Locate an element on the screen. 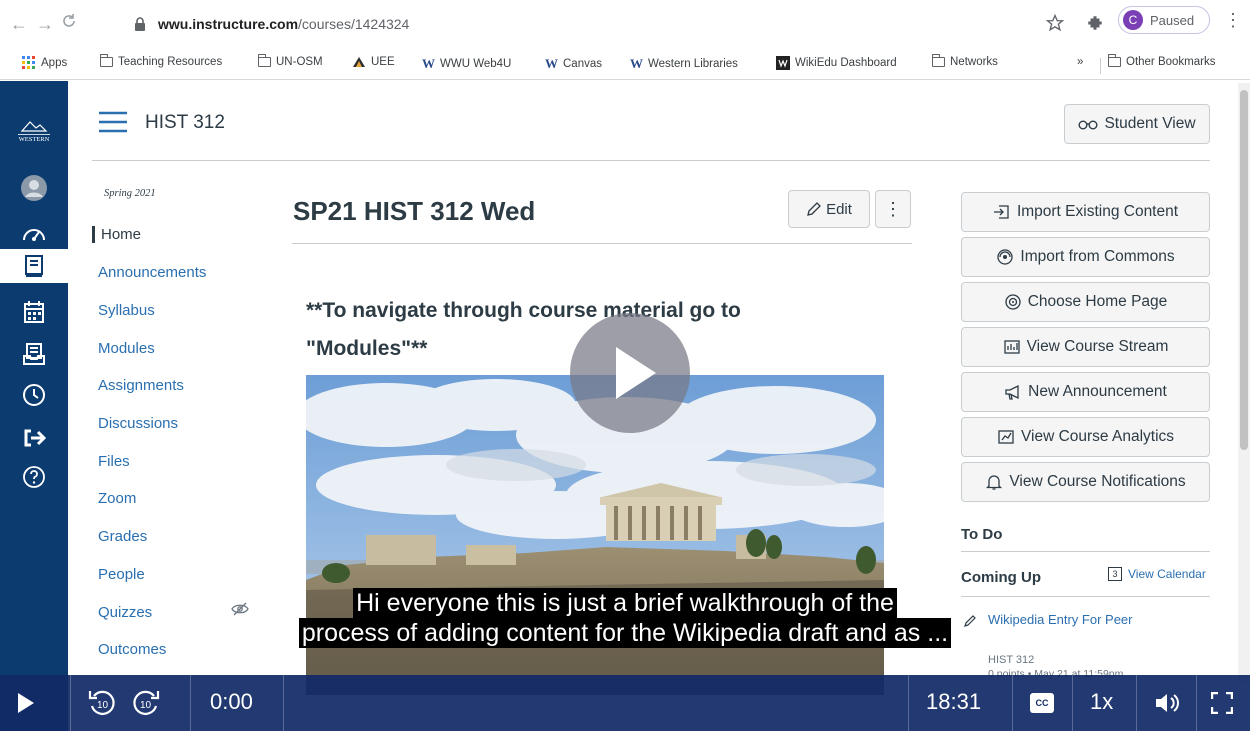 Image resolution: width=1250 pixels, height=731 pixels. course-nav-modules: Modules is located at coordinates (126, 348).